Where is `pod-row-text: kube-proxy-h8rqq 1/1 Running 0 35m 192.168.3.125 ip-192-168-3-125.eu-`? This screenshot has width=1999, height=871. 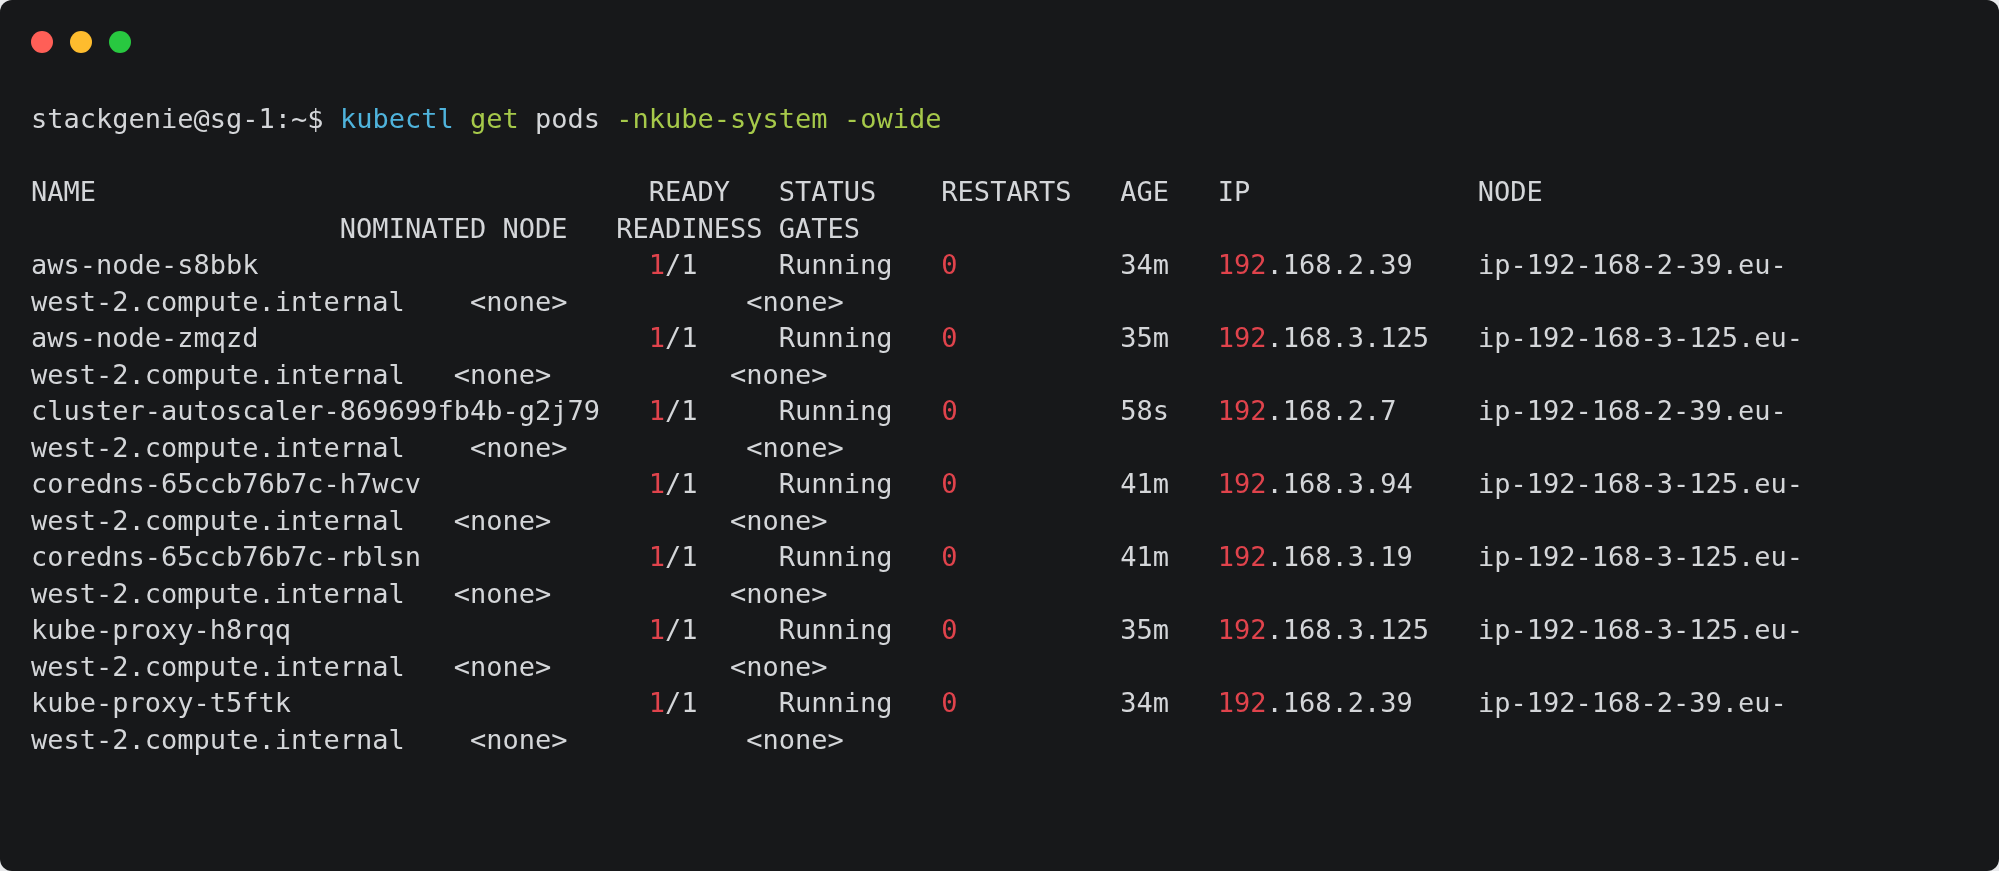
pod-row-text: kube-proxy-h8rqq 1/1 Running 0 35m 192.168.3.125 ip-192-168-3-125.eu- is located at coordinates (917, 630).